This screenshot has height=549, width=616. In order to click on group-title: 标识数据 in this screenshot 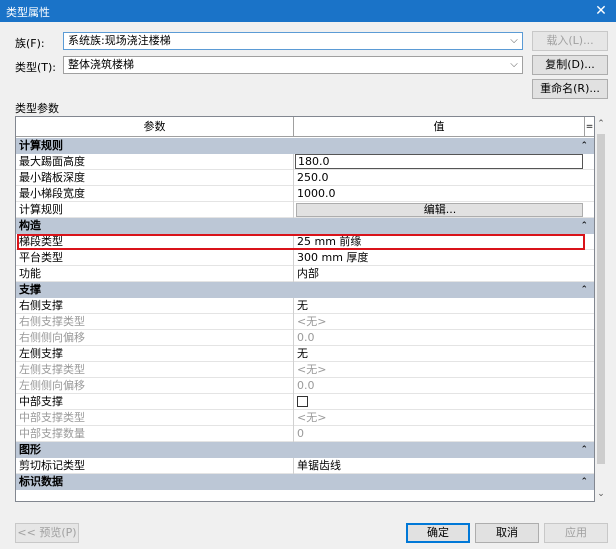, I will do `click(41, 481)`.